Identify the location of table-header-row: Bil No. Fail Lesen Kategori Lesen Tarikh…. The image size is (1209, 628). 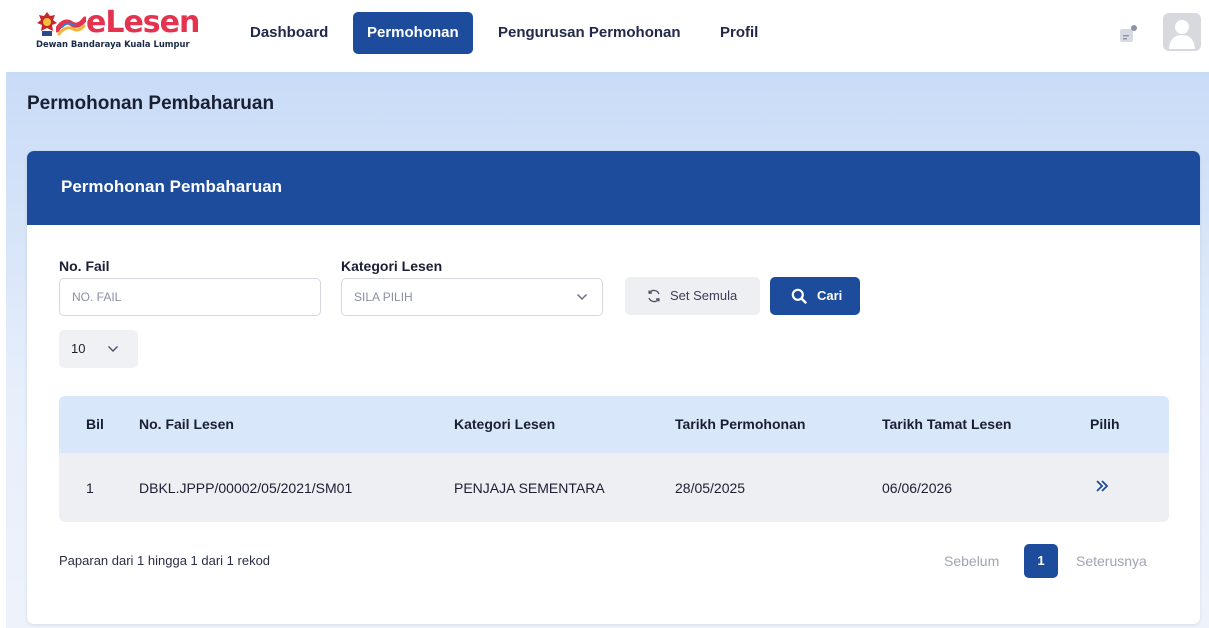
(614, 424).